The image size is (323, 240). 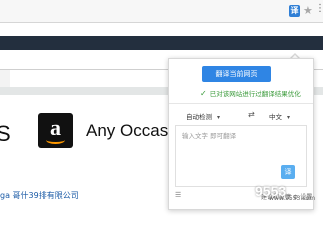 I want to click on language-selector-row: 自动检测 ▾ ⇄ 中文 ▾, so click(x=241, y=116).